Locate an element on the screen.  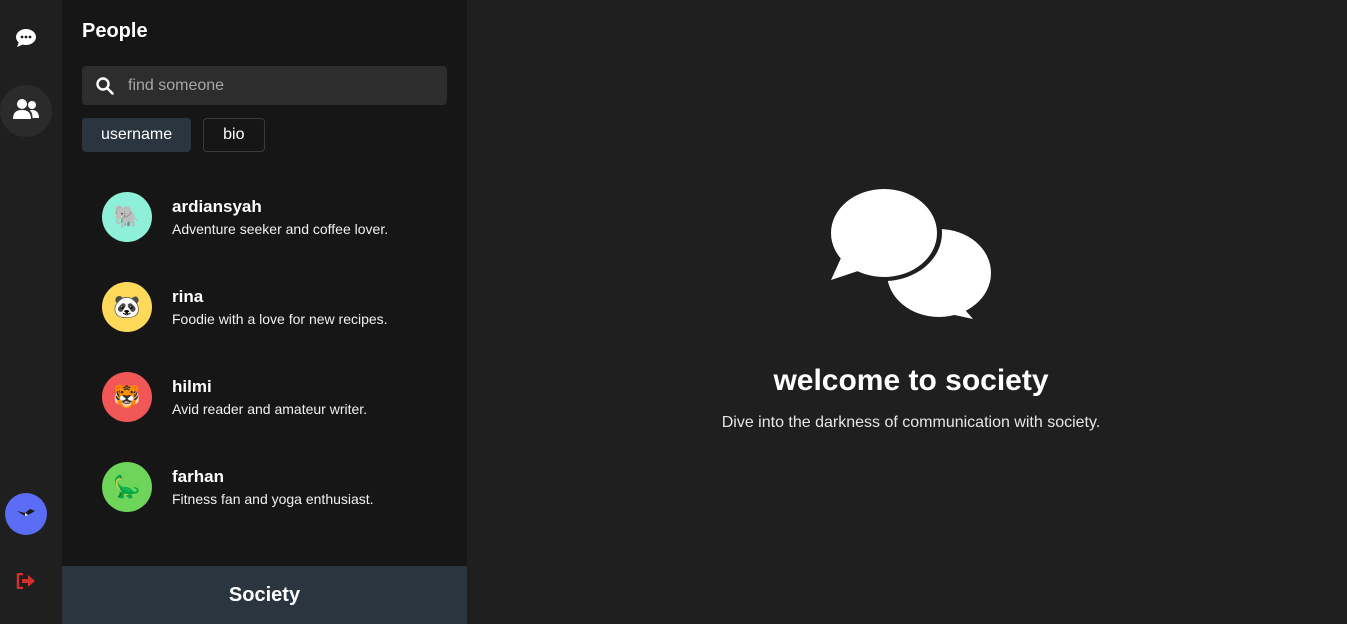
person-name: farhan is located at coordinates (198, 476).